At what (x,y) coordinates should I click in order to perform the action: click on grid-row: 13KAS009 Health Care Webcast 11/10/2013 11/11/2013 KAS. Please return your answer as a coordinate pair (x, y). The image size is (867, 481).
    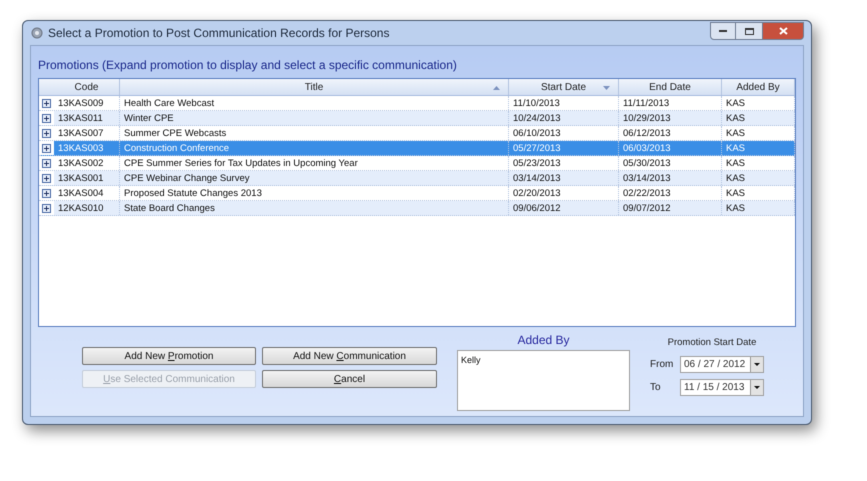
    Looking at the image, I should click on (417, 103).